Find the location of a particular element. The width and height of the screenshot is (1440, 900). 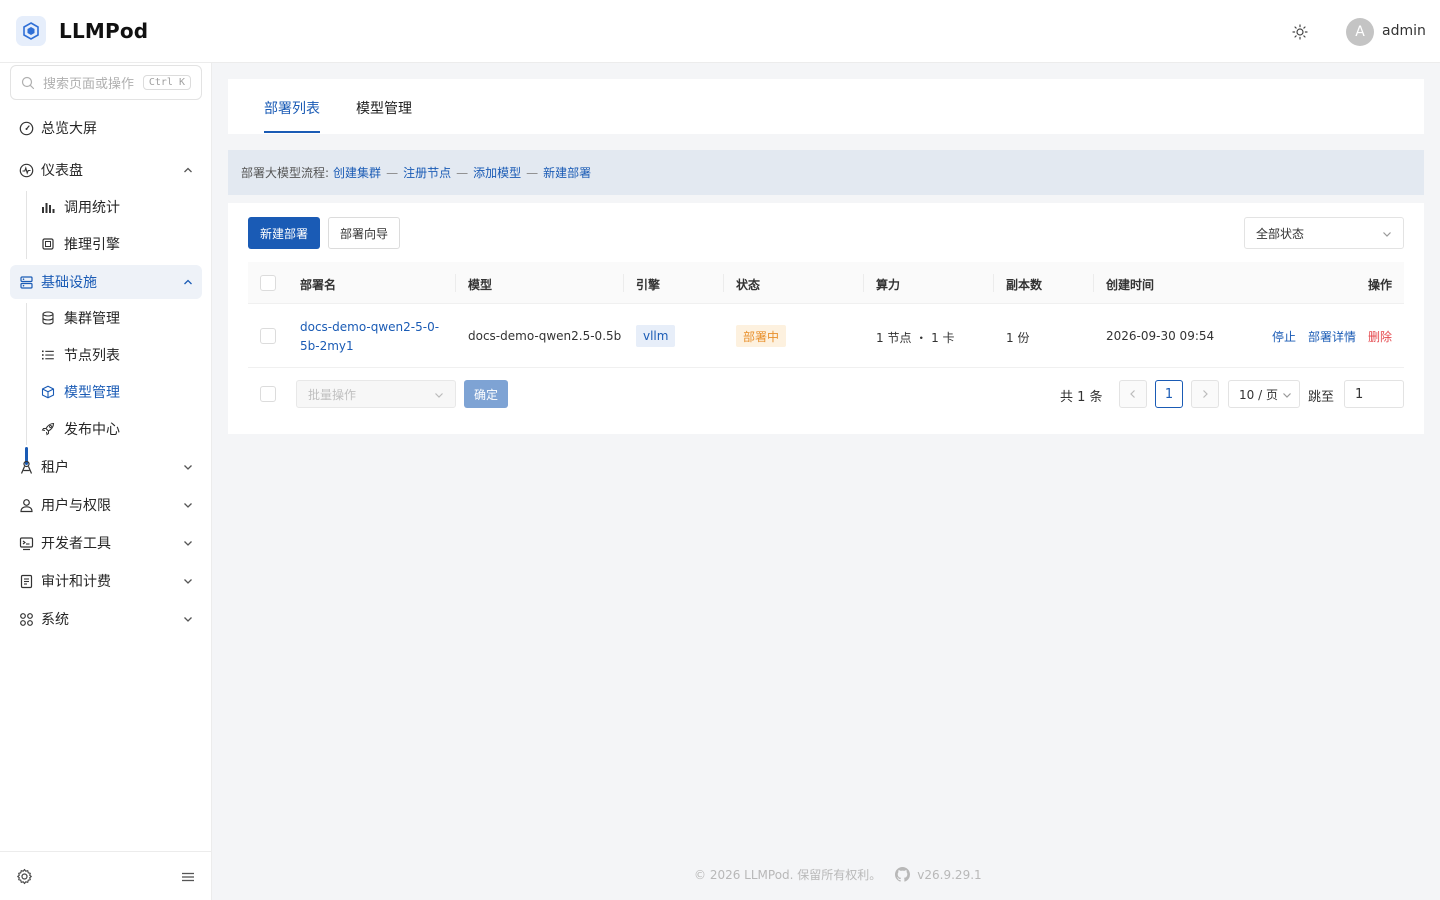

theme-toggle-button is located at coordinates (1300, 32).